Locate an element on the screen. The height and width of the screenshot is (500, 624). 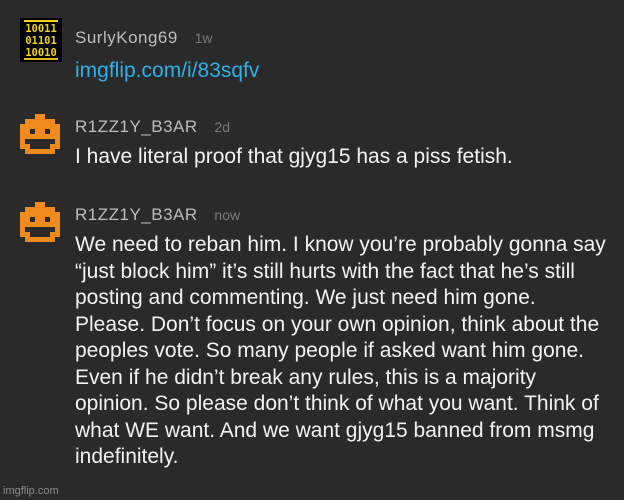
timestamp: now is located at coordinates (227, 215).